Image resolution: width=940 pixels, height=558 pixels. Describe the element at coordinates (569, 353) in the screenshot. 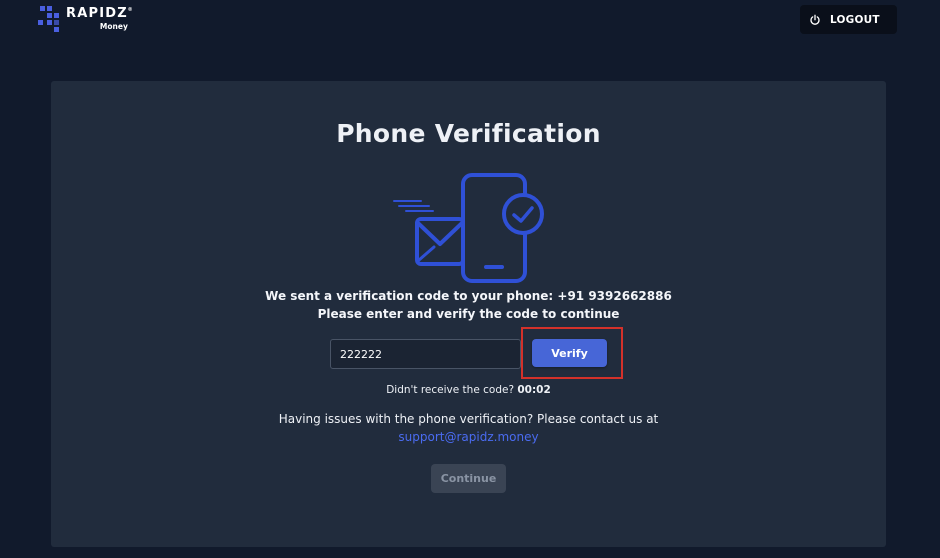

I see `verify-button: Verify` at that location.